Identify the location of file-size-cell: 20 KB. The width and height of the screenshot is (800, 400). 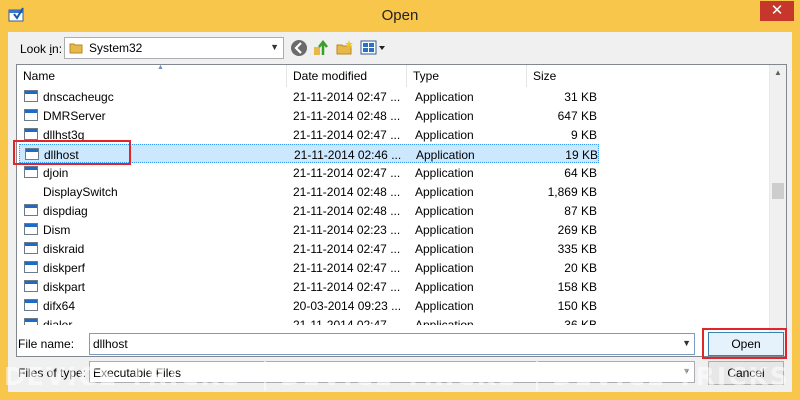
(580, 268).